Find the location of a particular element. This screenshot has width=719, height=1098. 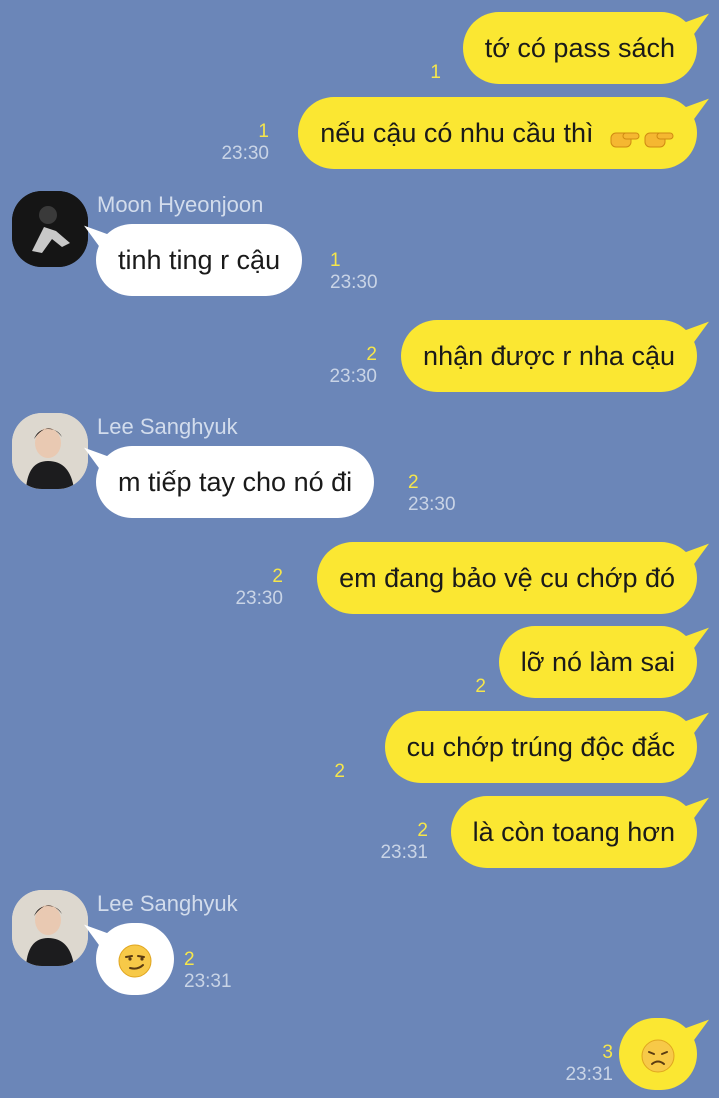

outgoing-message-bubble: lỡ nó làm sai is located at coordinates (597, 662).